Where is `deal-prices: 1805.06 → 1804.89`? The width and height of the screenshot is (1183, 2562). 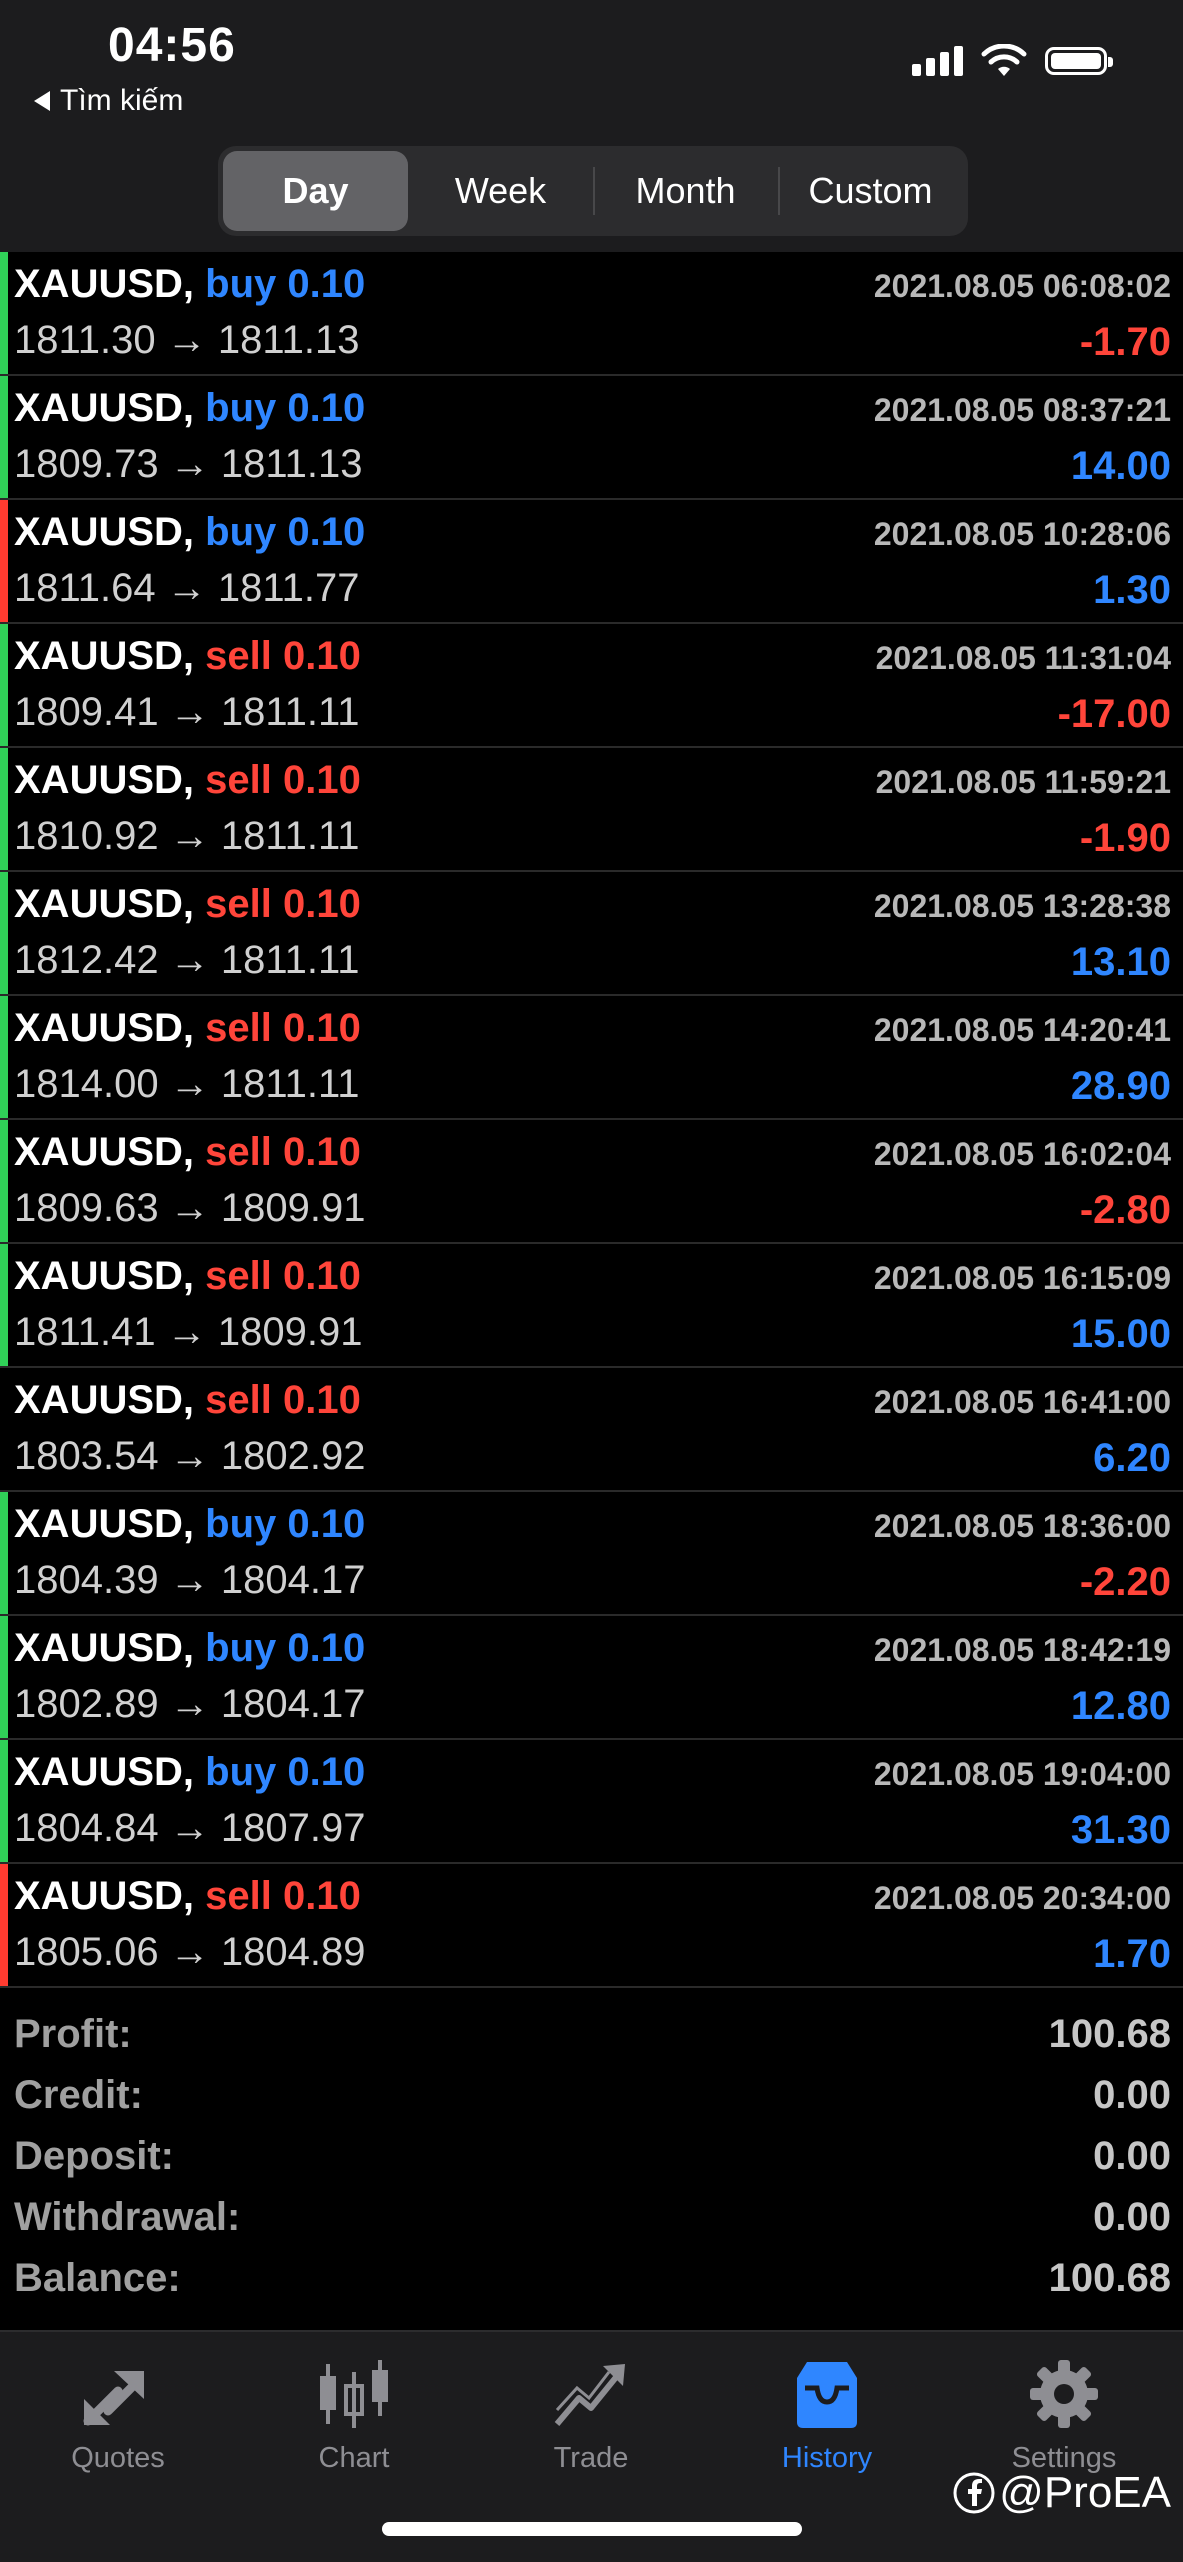
deal-prices: 1805.06 → 1804.89 is located at coordinates (189, 1952).